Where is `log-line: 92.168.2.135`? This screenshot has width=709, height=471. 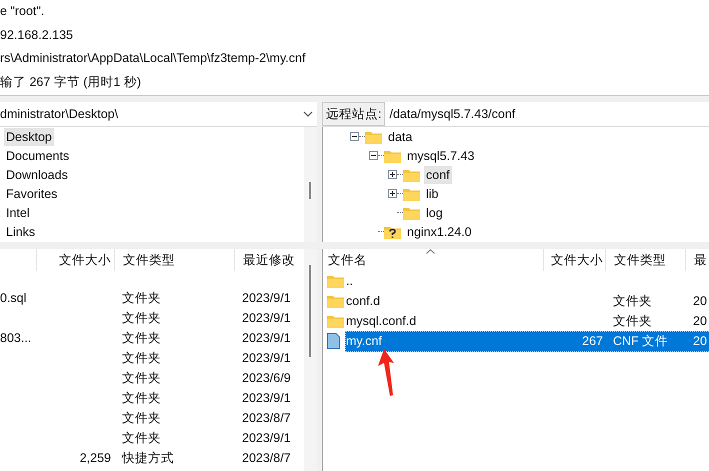
log-line: 92.168.2.135 is located at coordinates (37, 35).